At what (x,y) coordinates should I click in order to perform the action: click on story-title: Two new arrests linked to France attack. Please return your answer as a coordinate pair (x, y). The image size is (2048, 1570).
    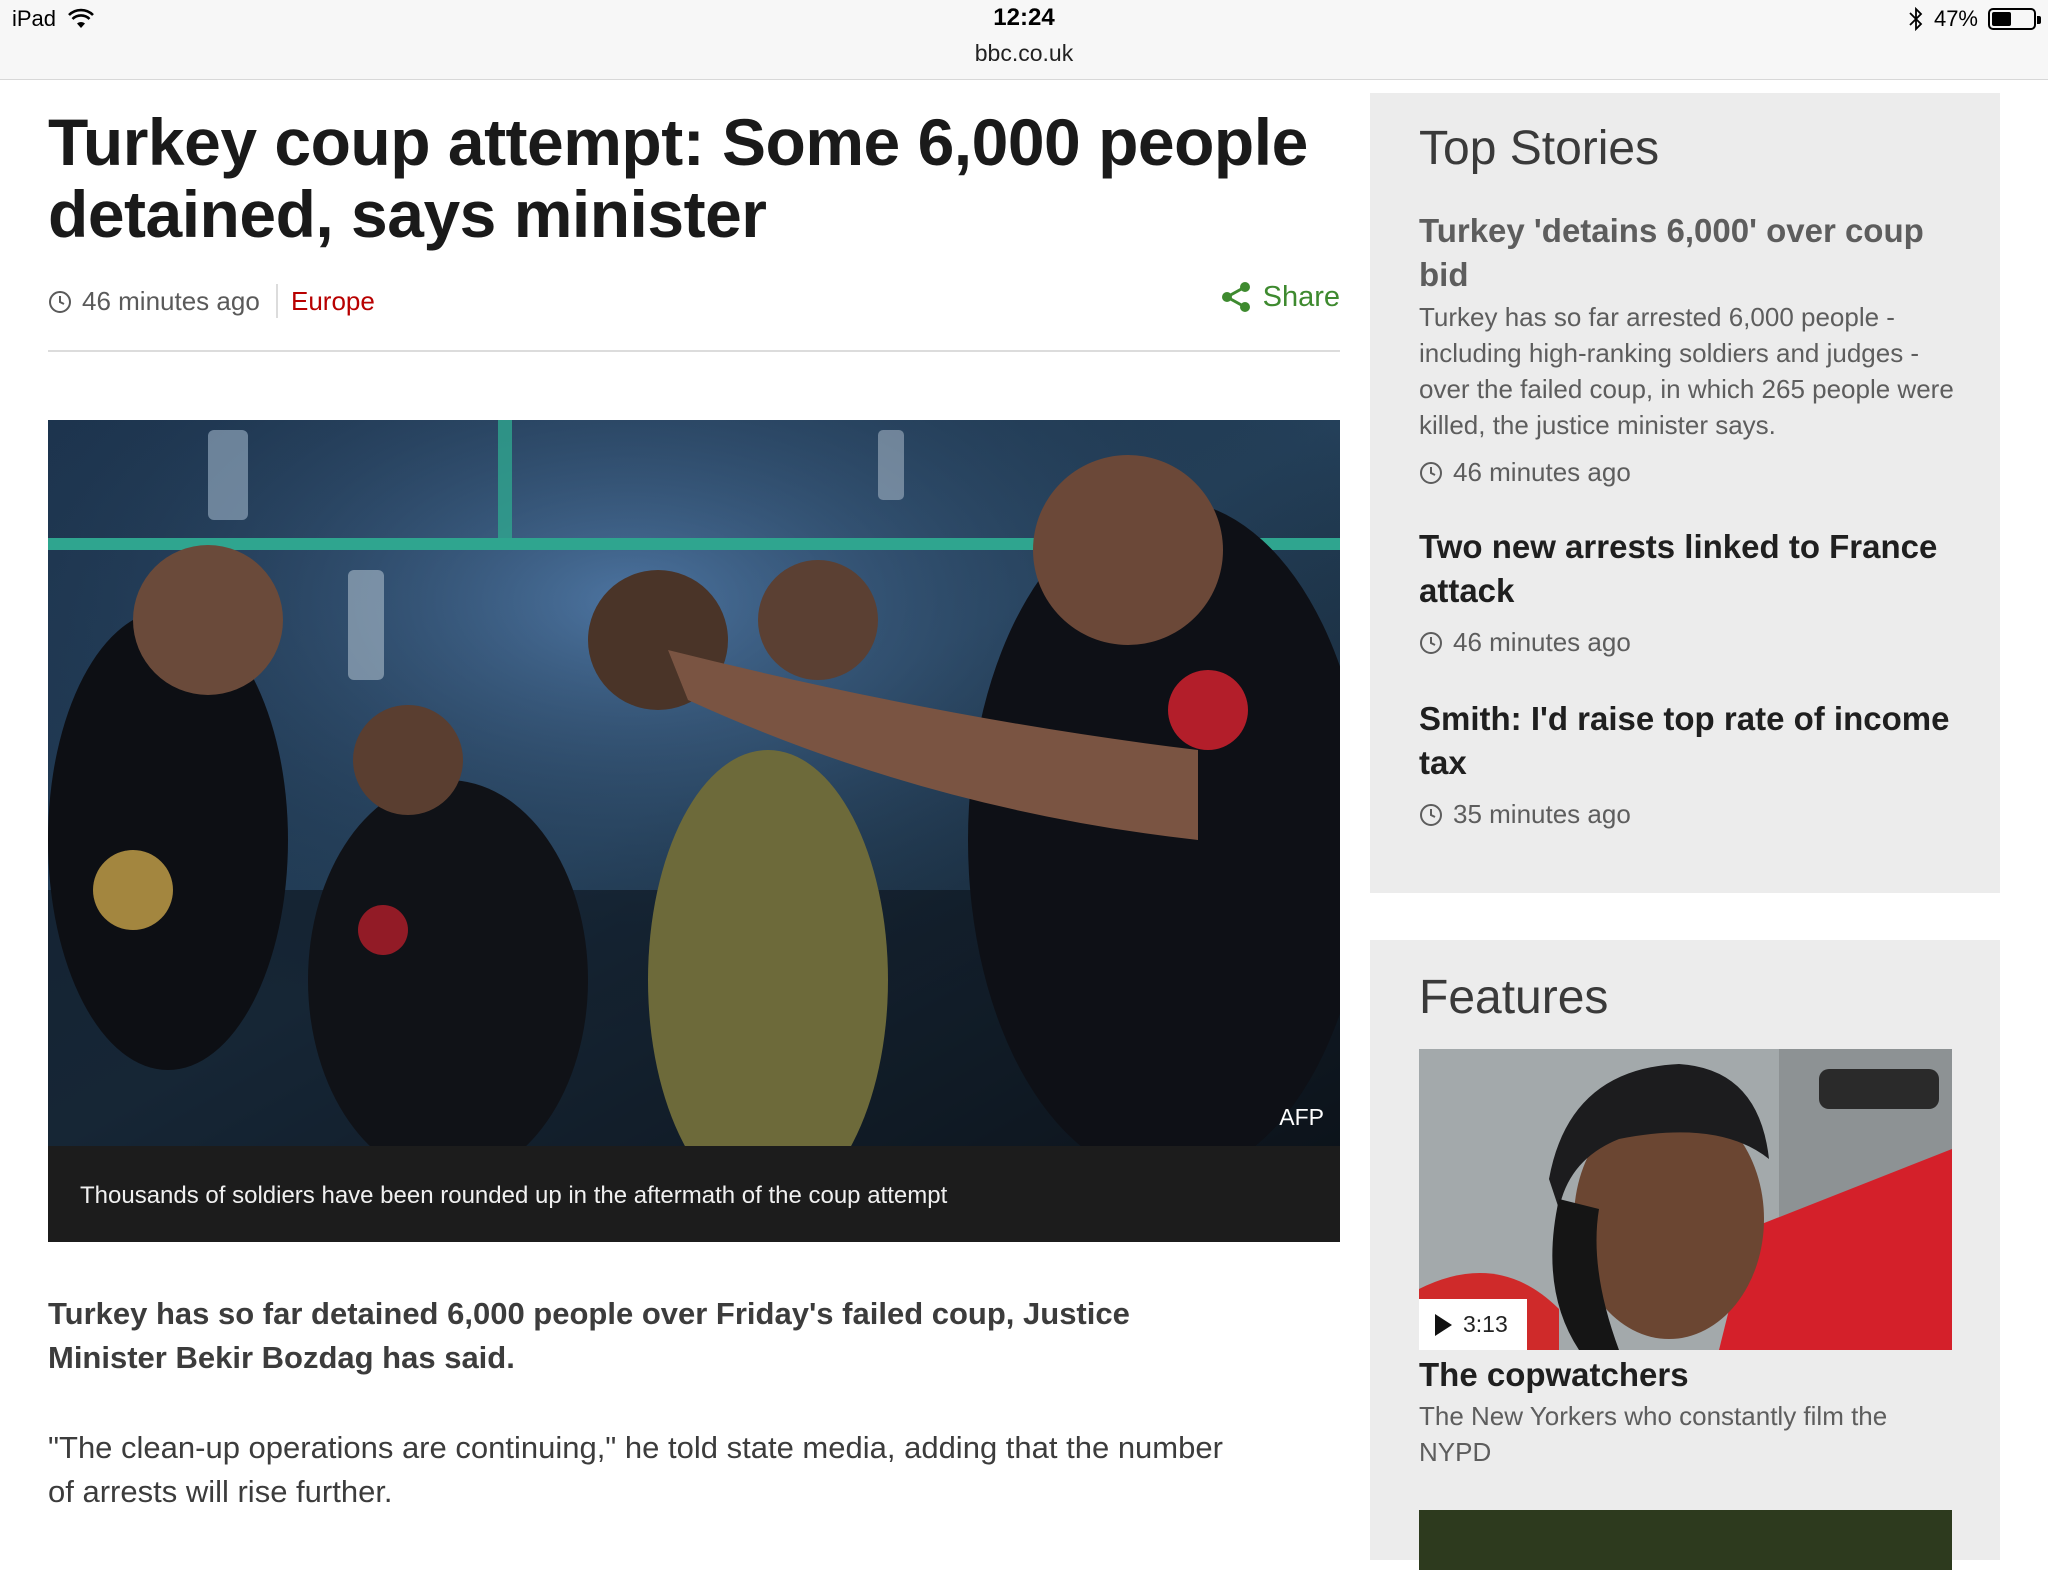
    Looking at the image, I should click on (1689, 569).